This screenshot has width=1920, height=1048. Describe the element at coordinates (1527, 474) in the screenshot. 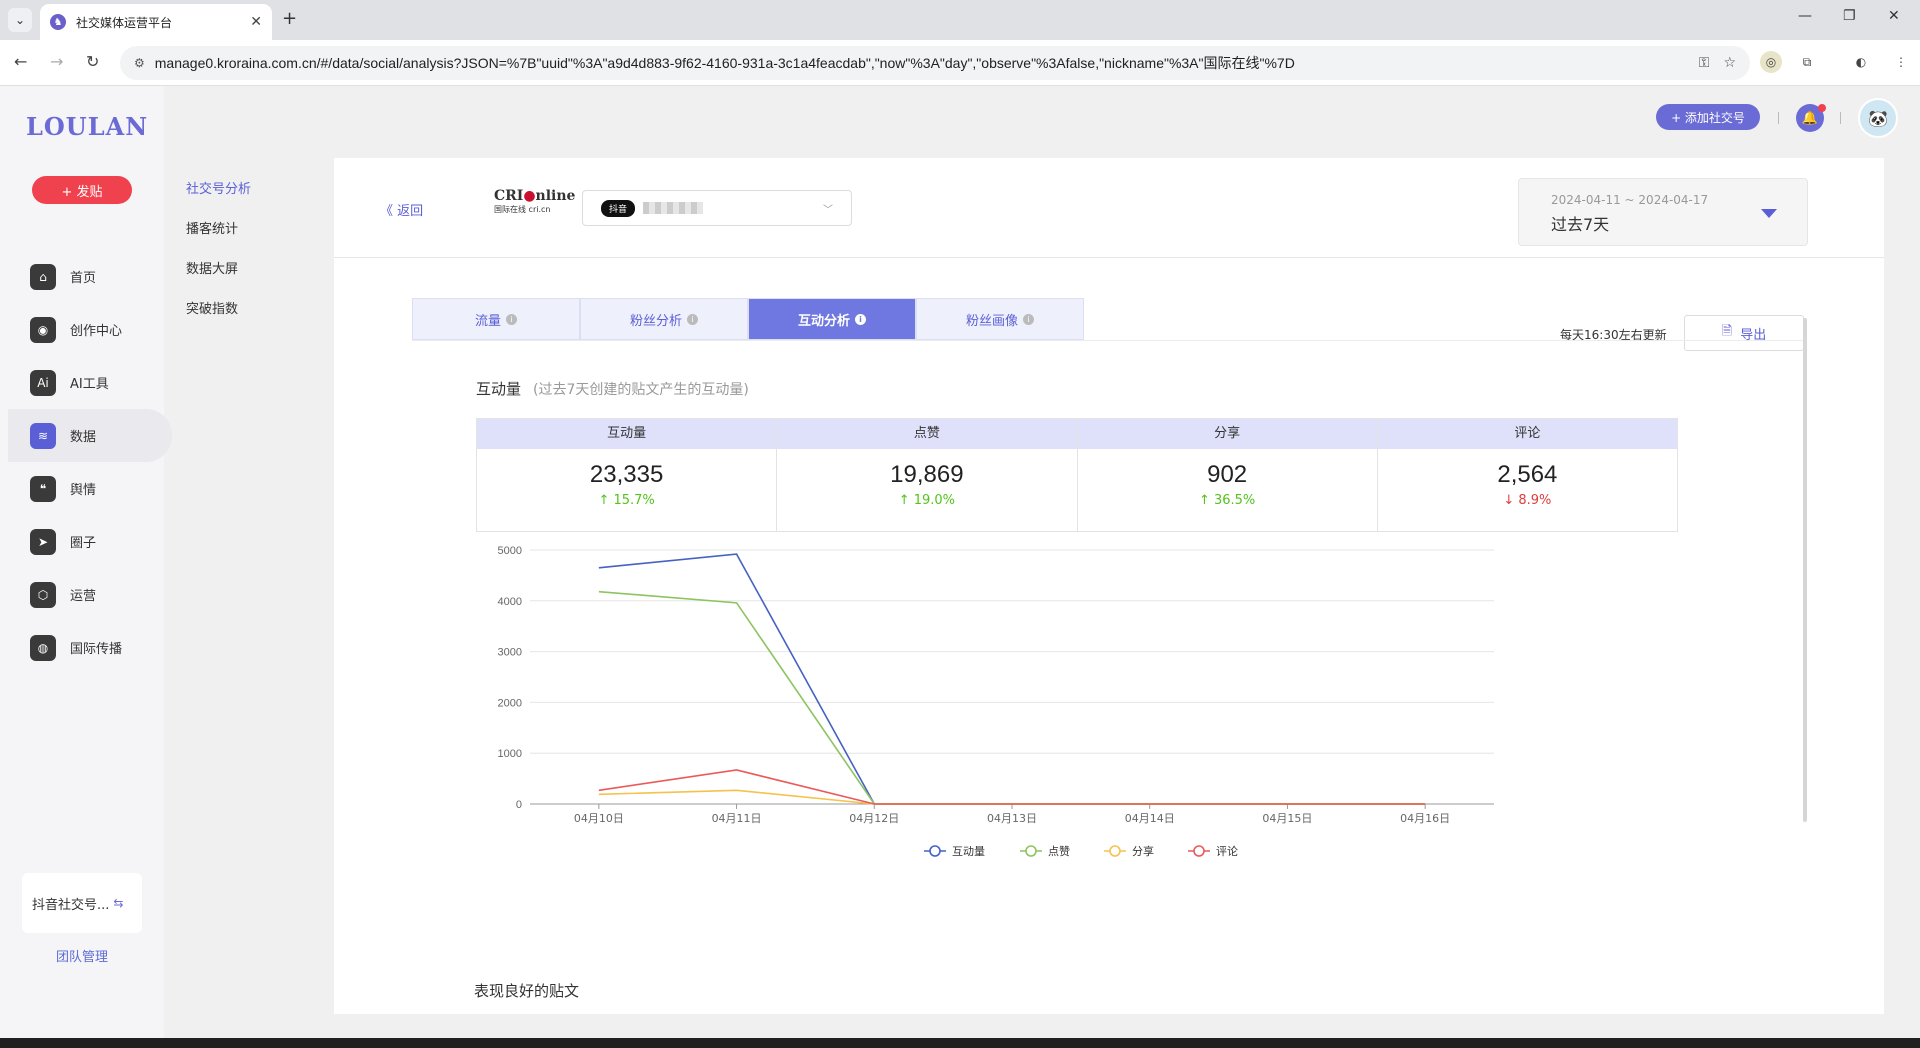

I see `stat-value: 2,564` at that location.